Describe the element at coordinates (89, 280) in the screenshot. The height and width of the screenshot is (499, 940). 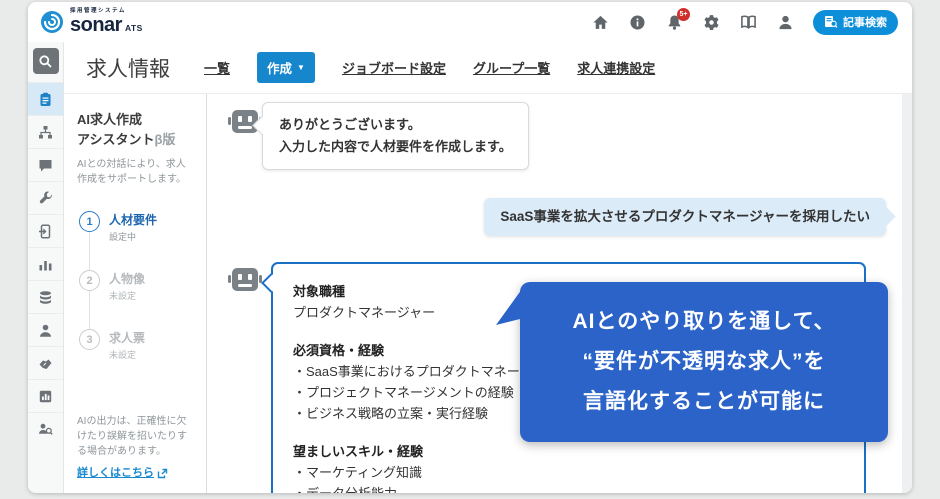
I see `step-number: 2` at that location.